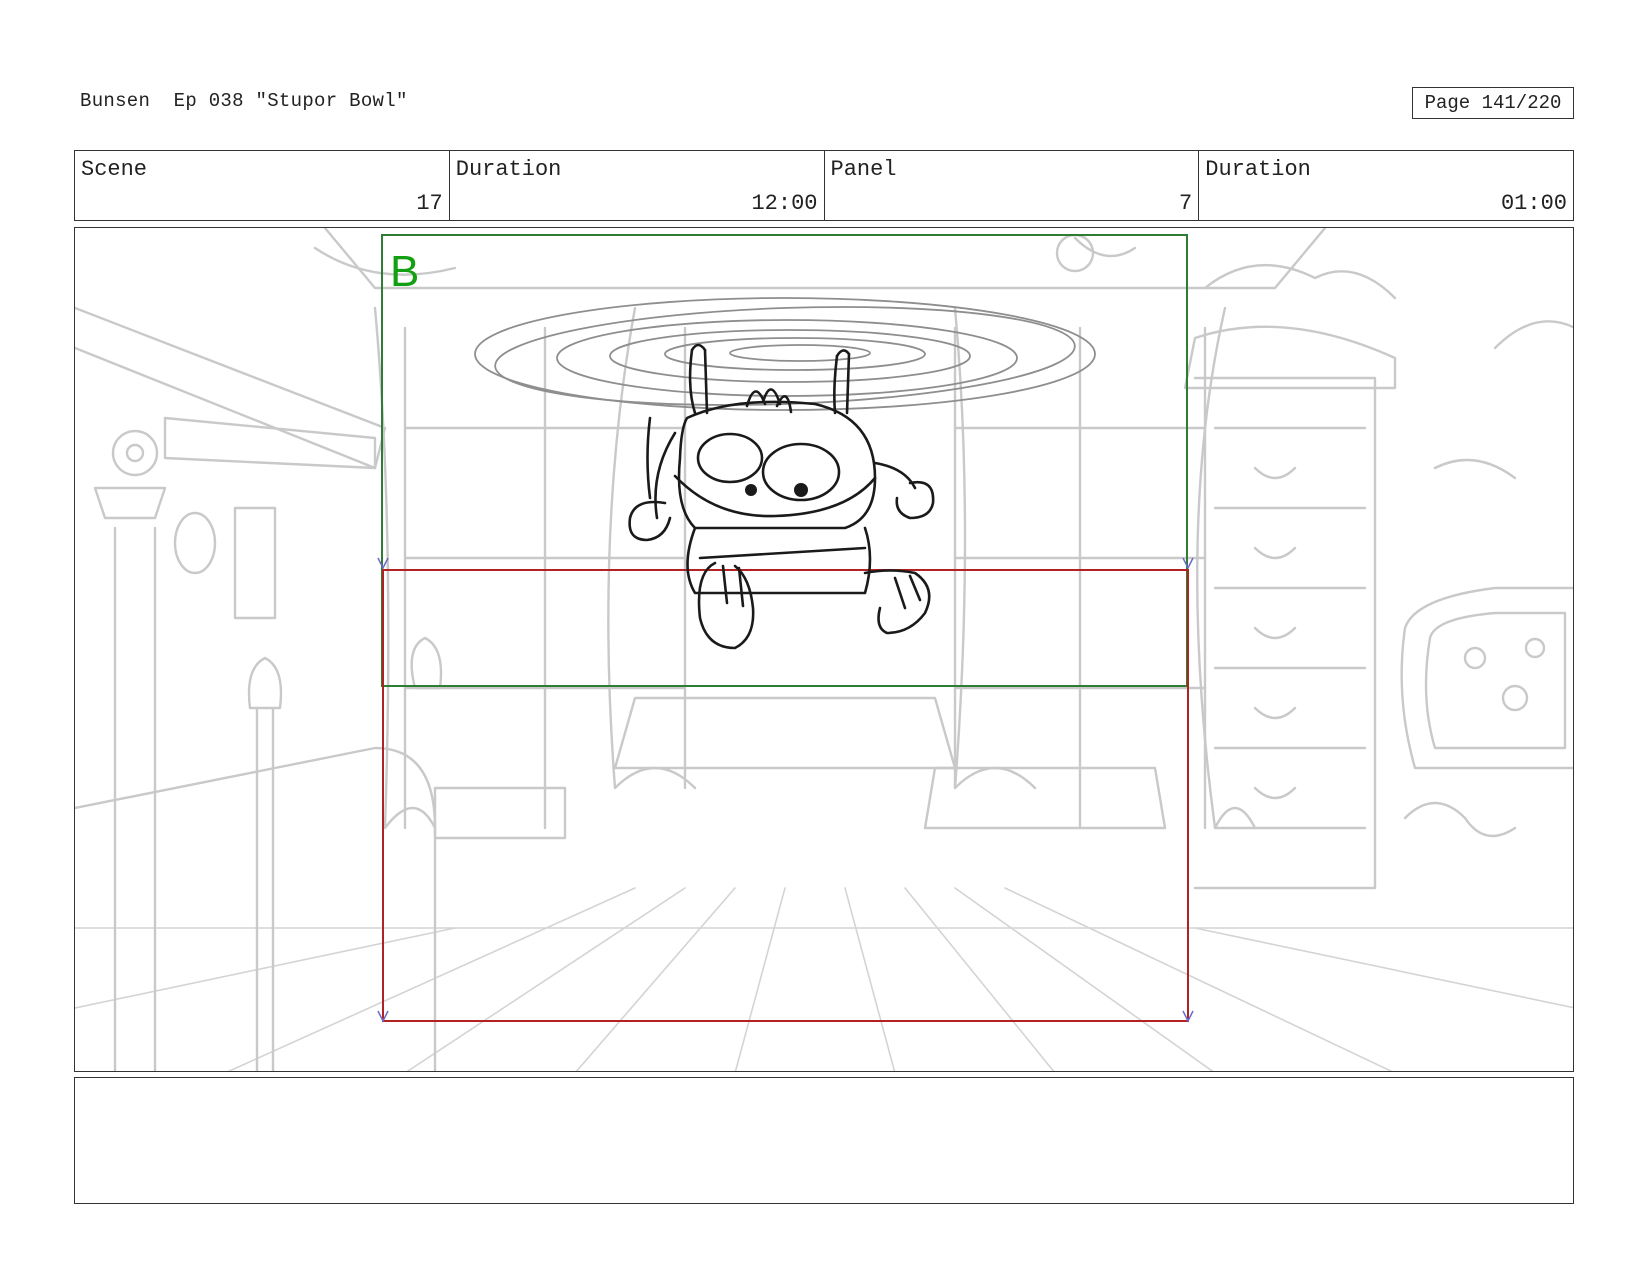  What do you see at coordinates (508, 169) in the screenshot?
I see `scene-duration-label: Duration` at bounding box center [508, 169].